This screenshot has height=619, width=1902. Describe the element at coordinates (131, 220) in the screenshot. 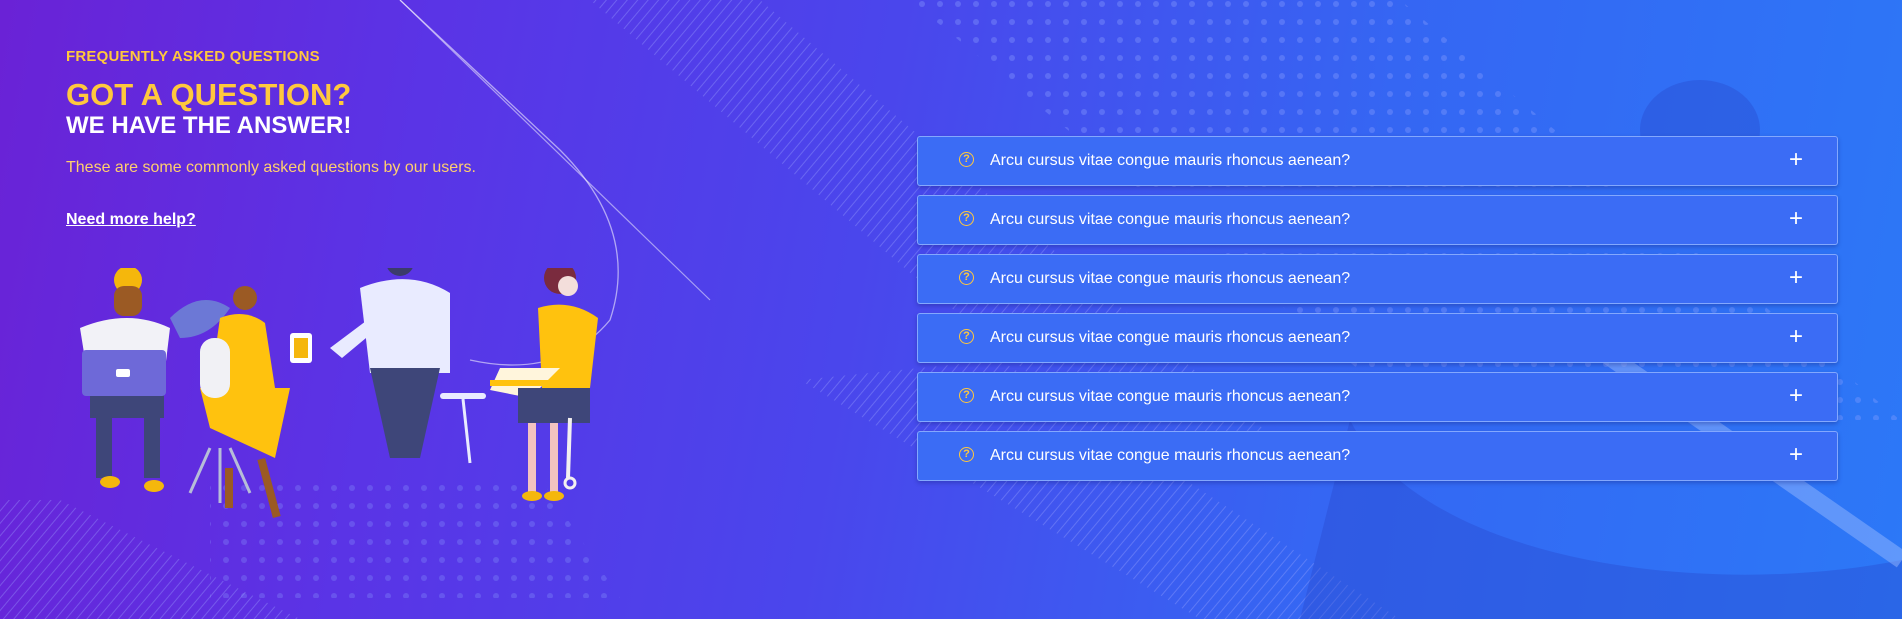

I see `need-more-help-link: Need more help?` at that location.